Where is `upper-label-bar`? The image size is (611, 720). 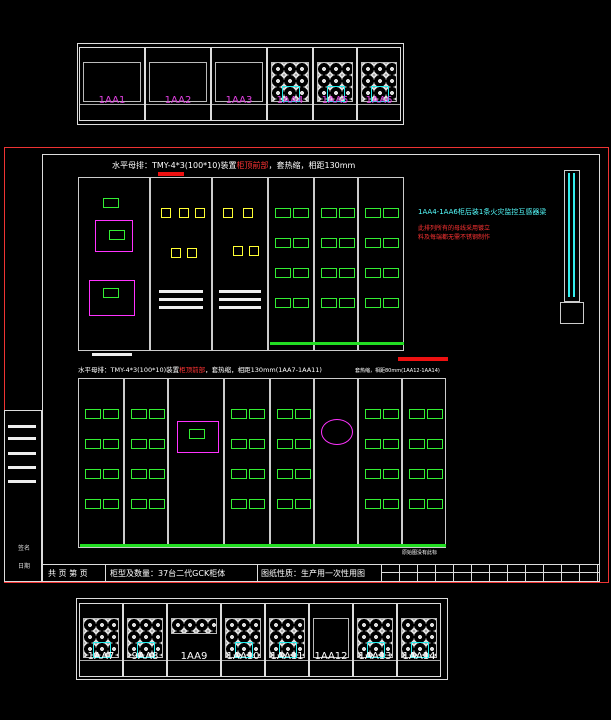 upper-label-bar is located at coordinates (112, 354).